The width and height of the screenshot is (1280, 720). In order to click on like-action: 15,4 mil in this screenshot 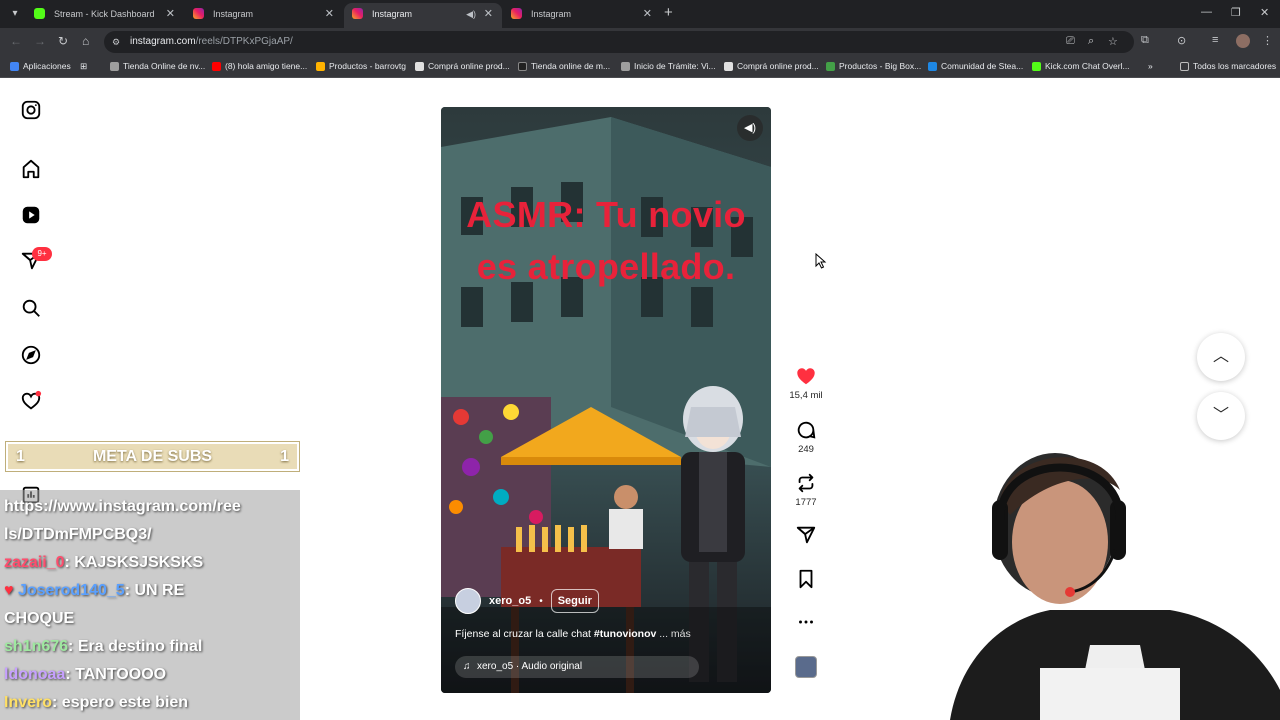, I will do `click(806, 383)`.